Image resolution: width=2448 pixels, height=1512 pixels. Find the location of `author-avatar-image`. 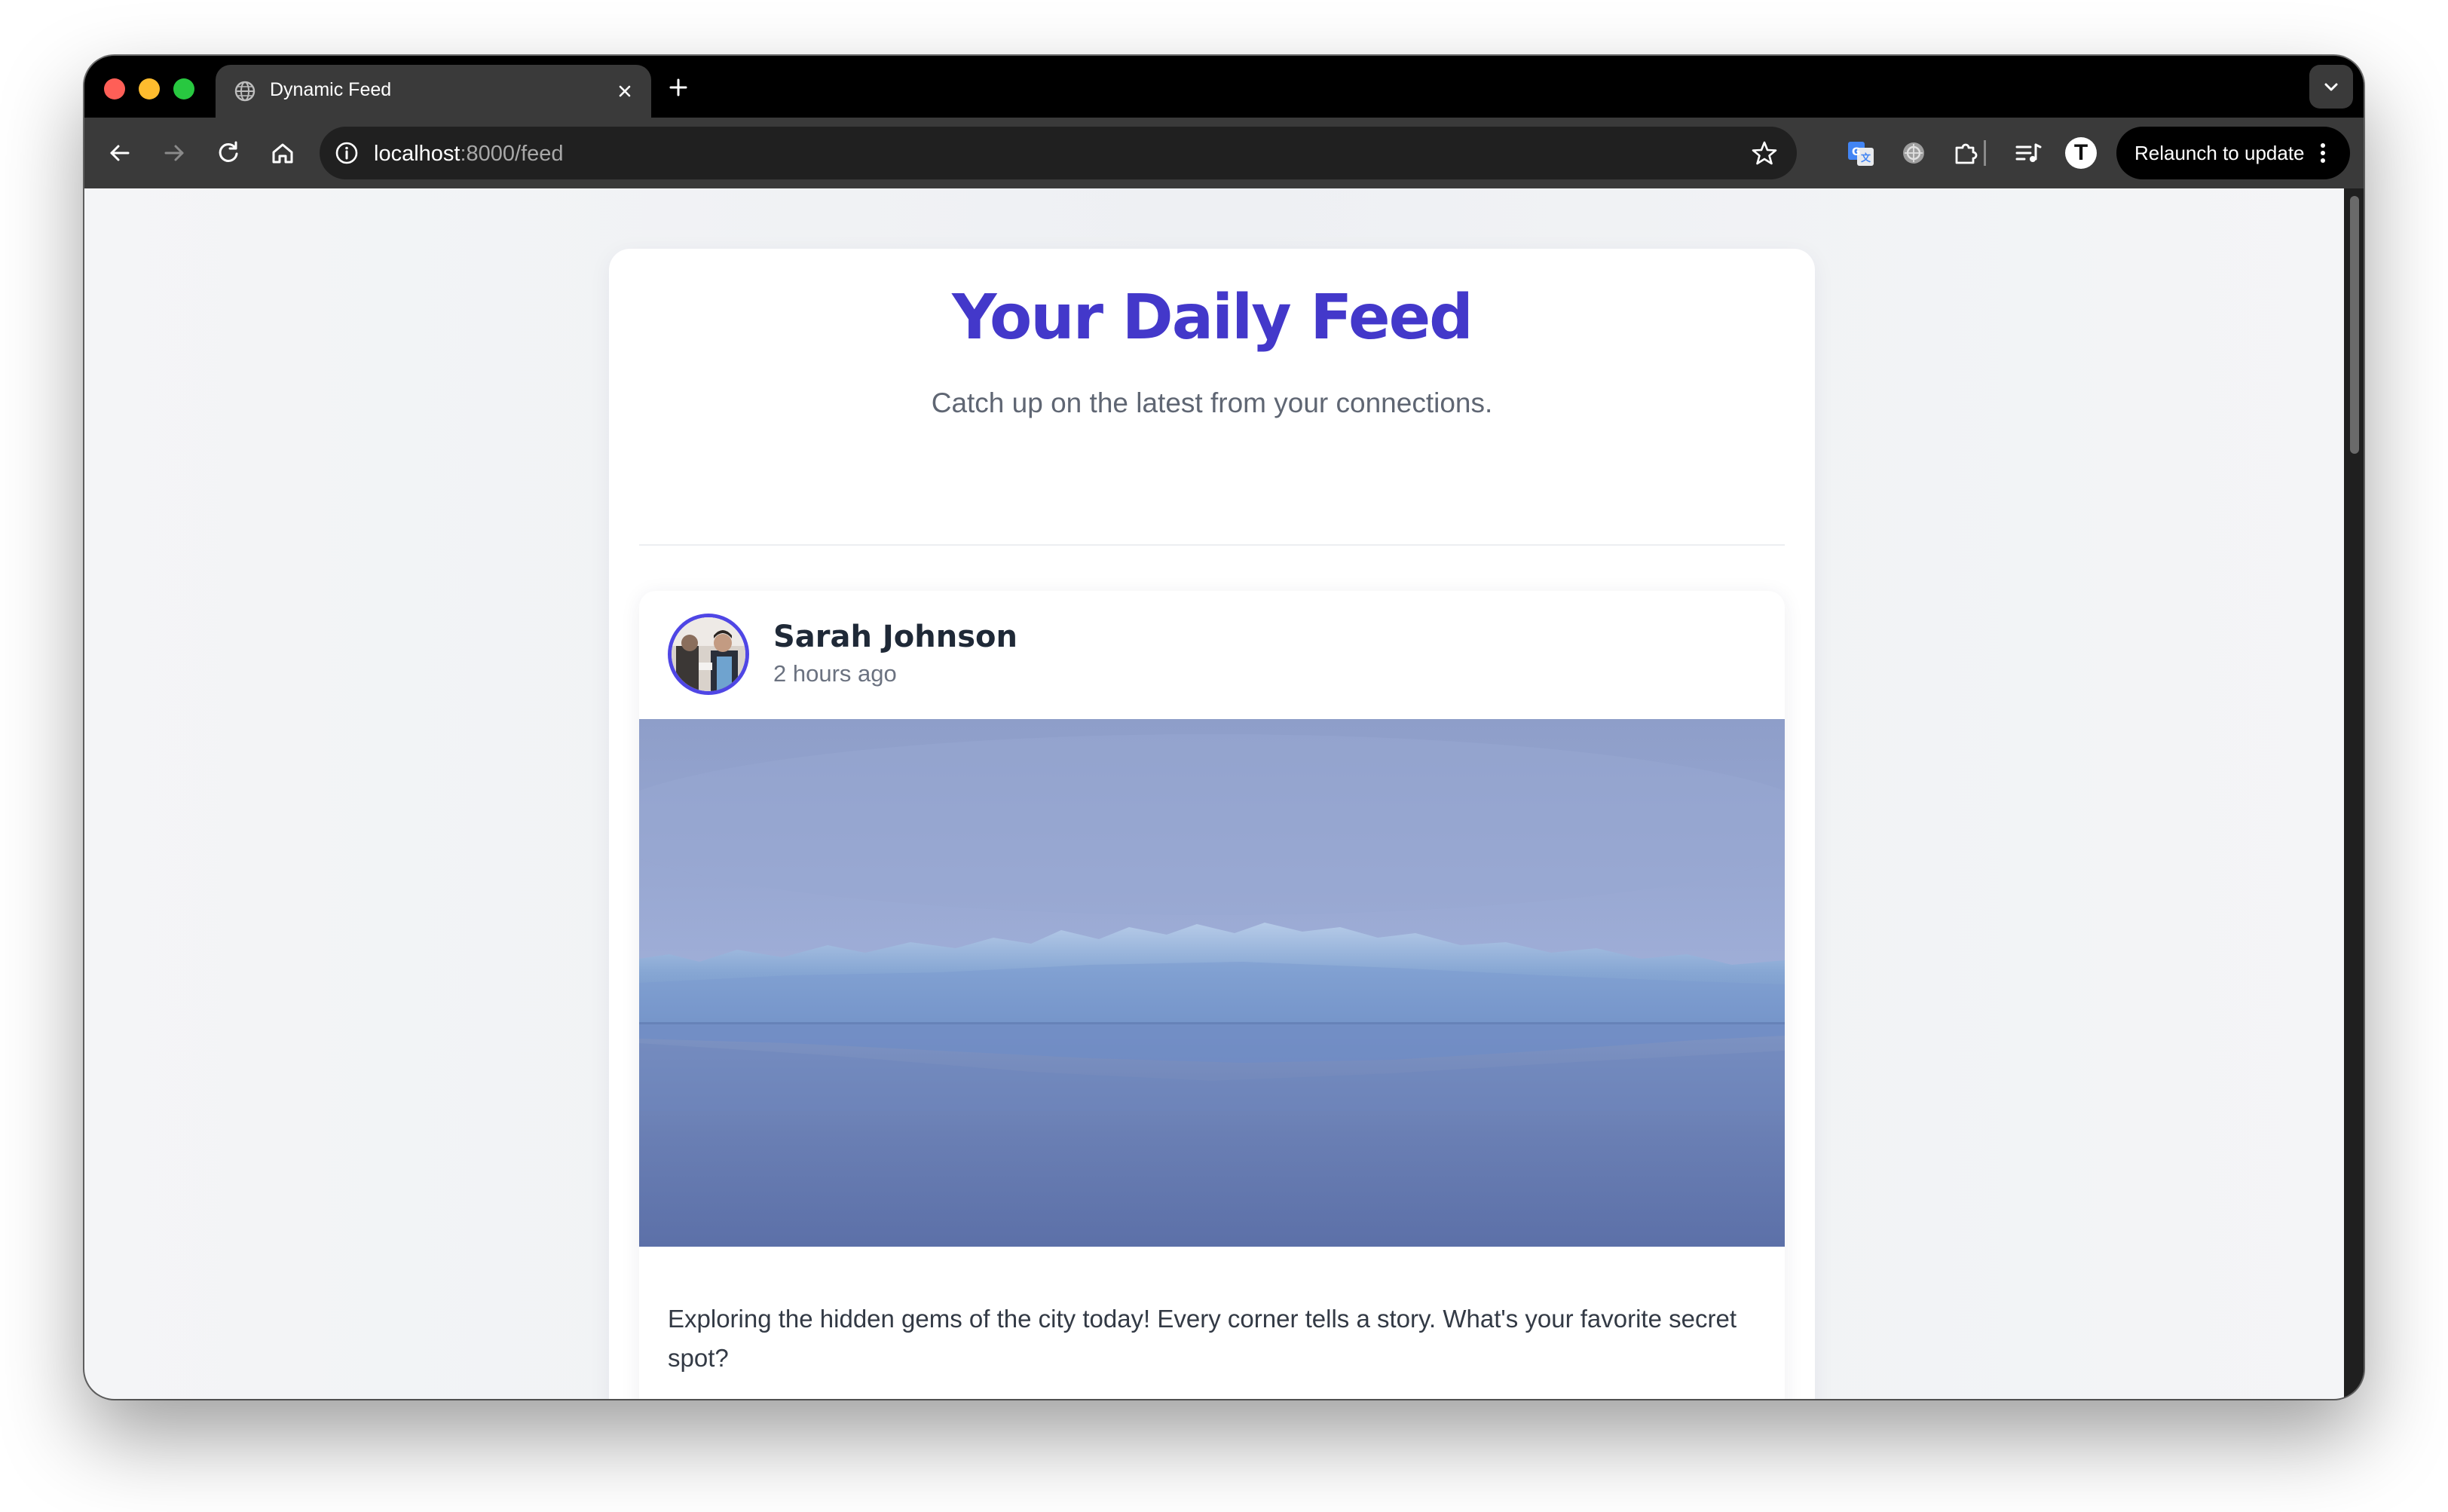

author-avatar-image is located at coordinates (708, 654).